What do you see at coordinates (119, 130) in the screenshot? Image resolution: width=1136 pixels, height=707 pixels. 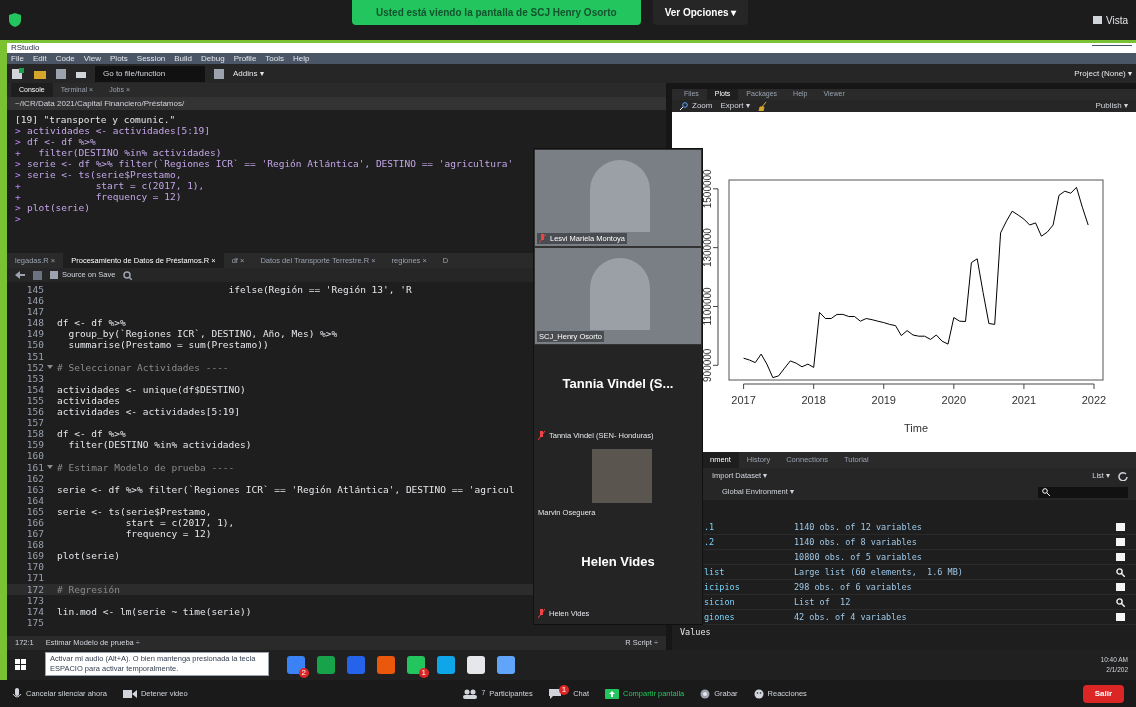 I see `console-line: actividades <- actividades[5:19]` at bounding box center [119, 130].